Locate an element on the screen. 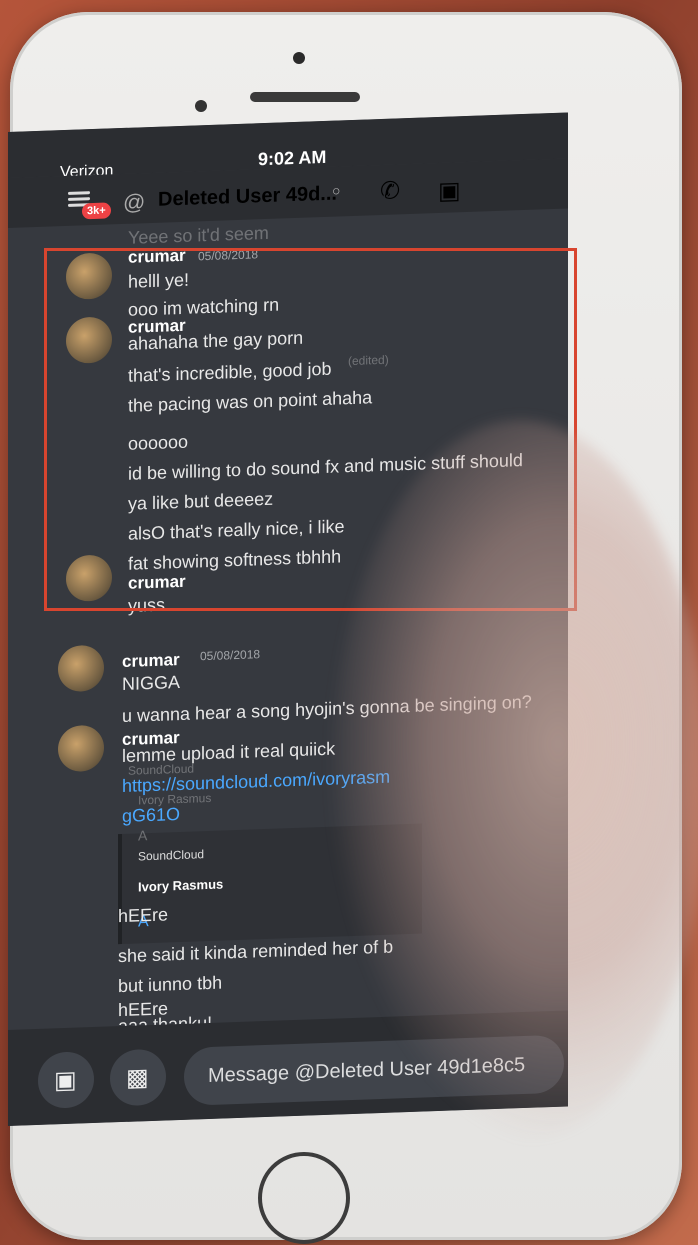 The width and height of the screenshot is (698, 1245). message-line: NIGGA is located at coordinates (151, 683).